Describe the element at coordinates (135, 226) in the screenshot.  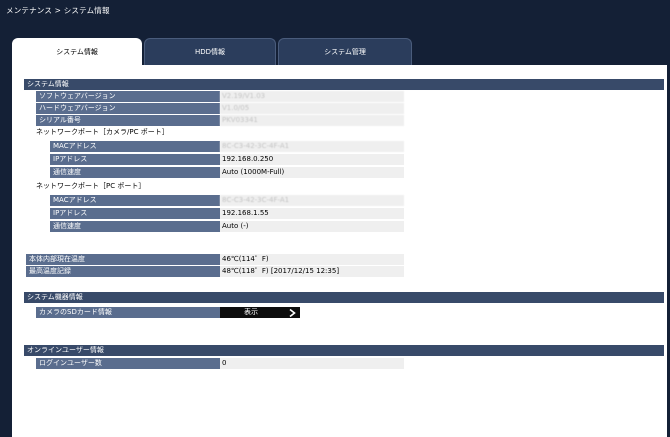
I see `pc-link-speed-label: 通信速度` at that location.